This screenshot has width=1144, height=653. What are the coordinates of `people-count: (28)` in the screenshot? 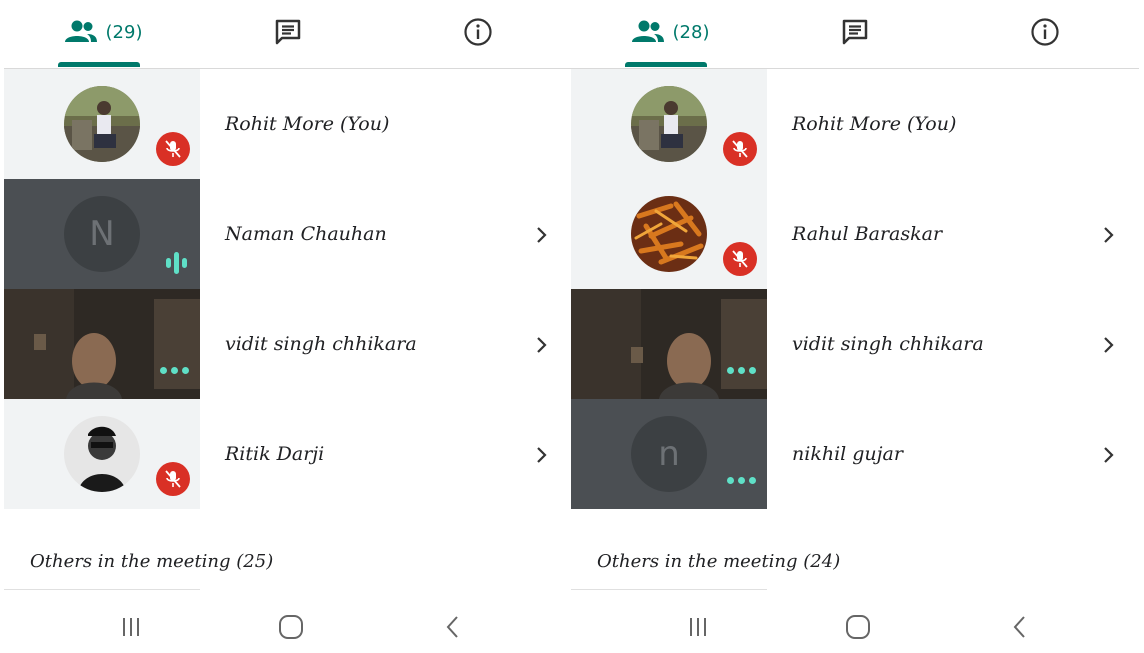 It's located at (691, 32).